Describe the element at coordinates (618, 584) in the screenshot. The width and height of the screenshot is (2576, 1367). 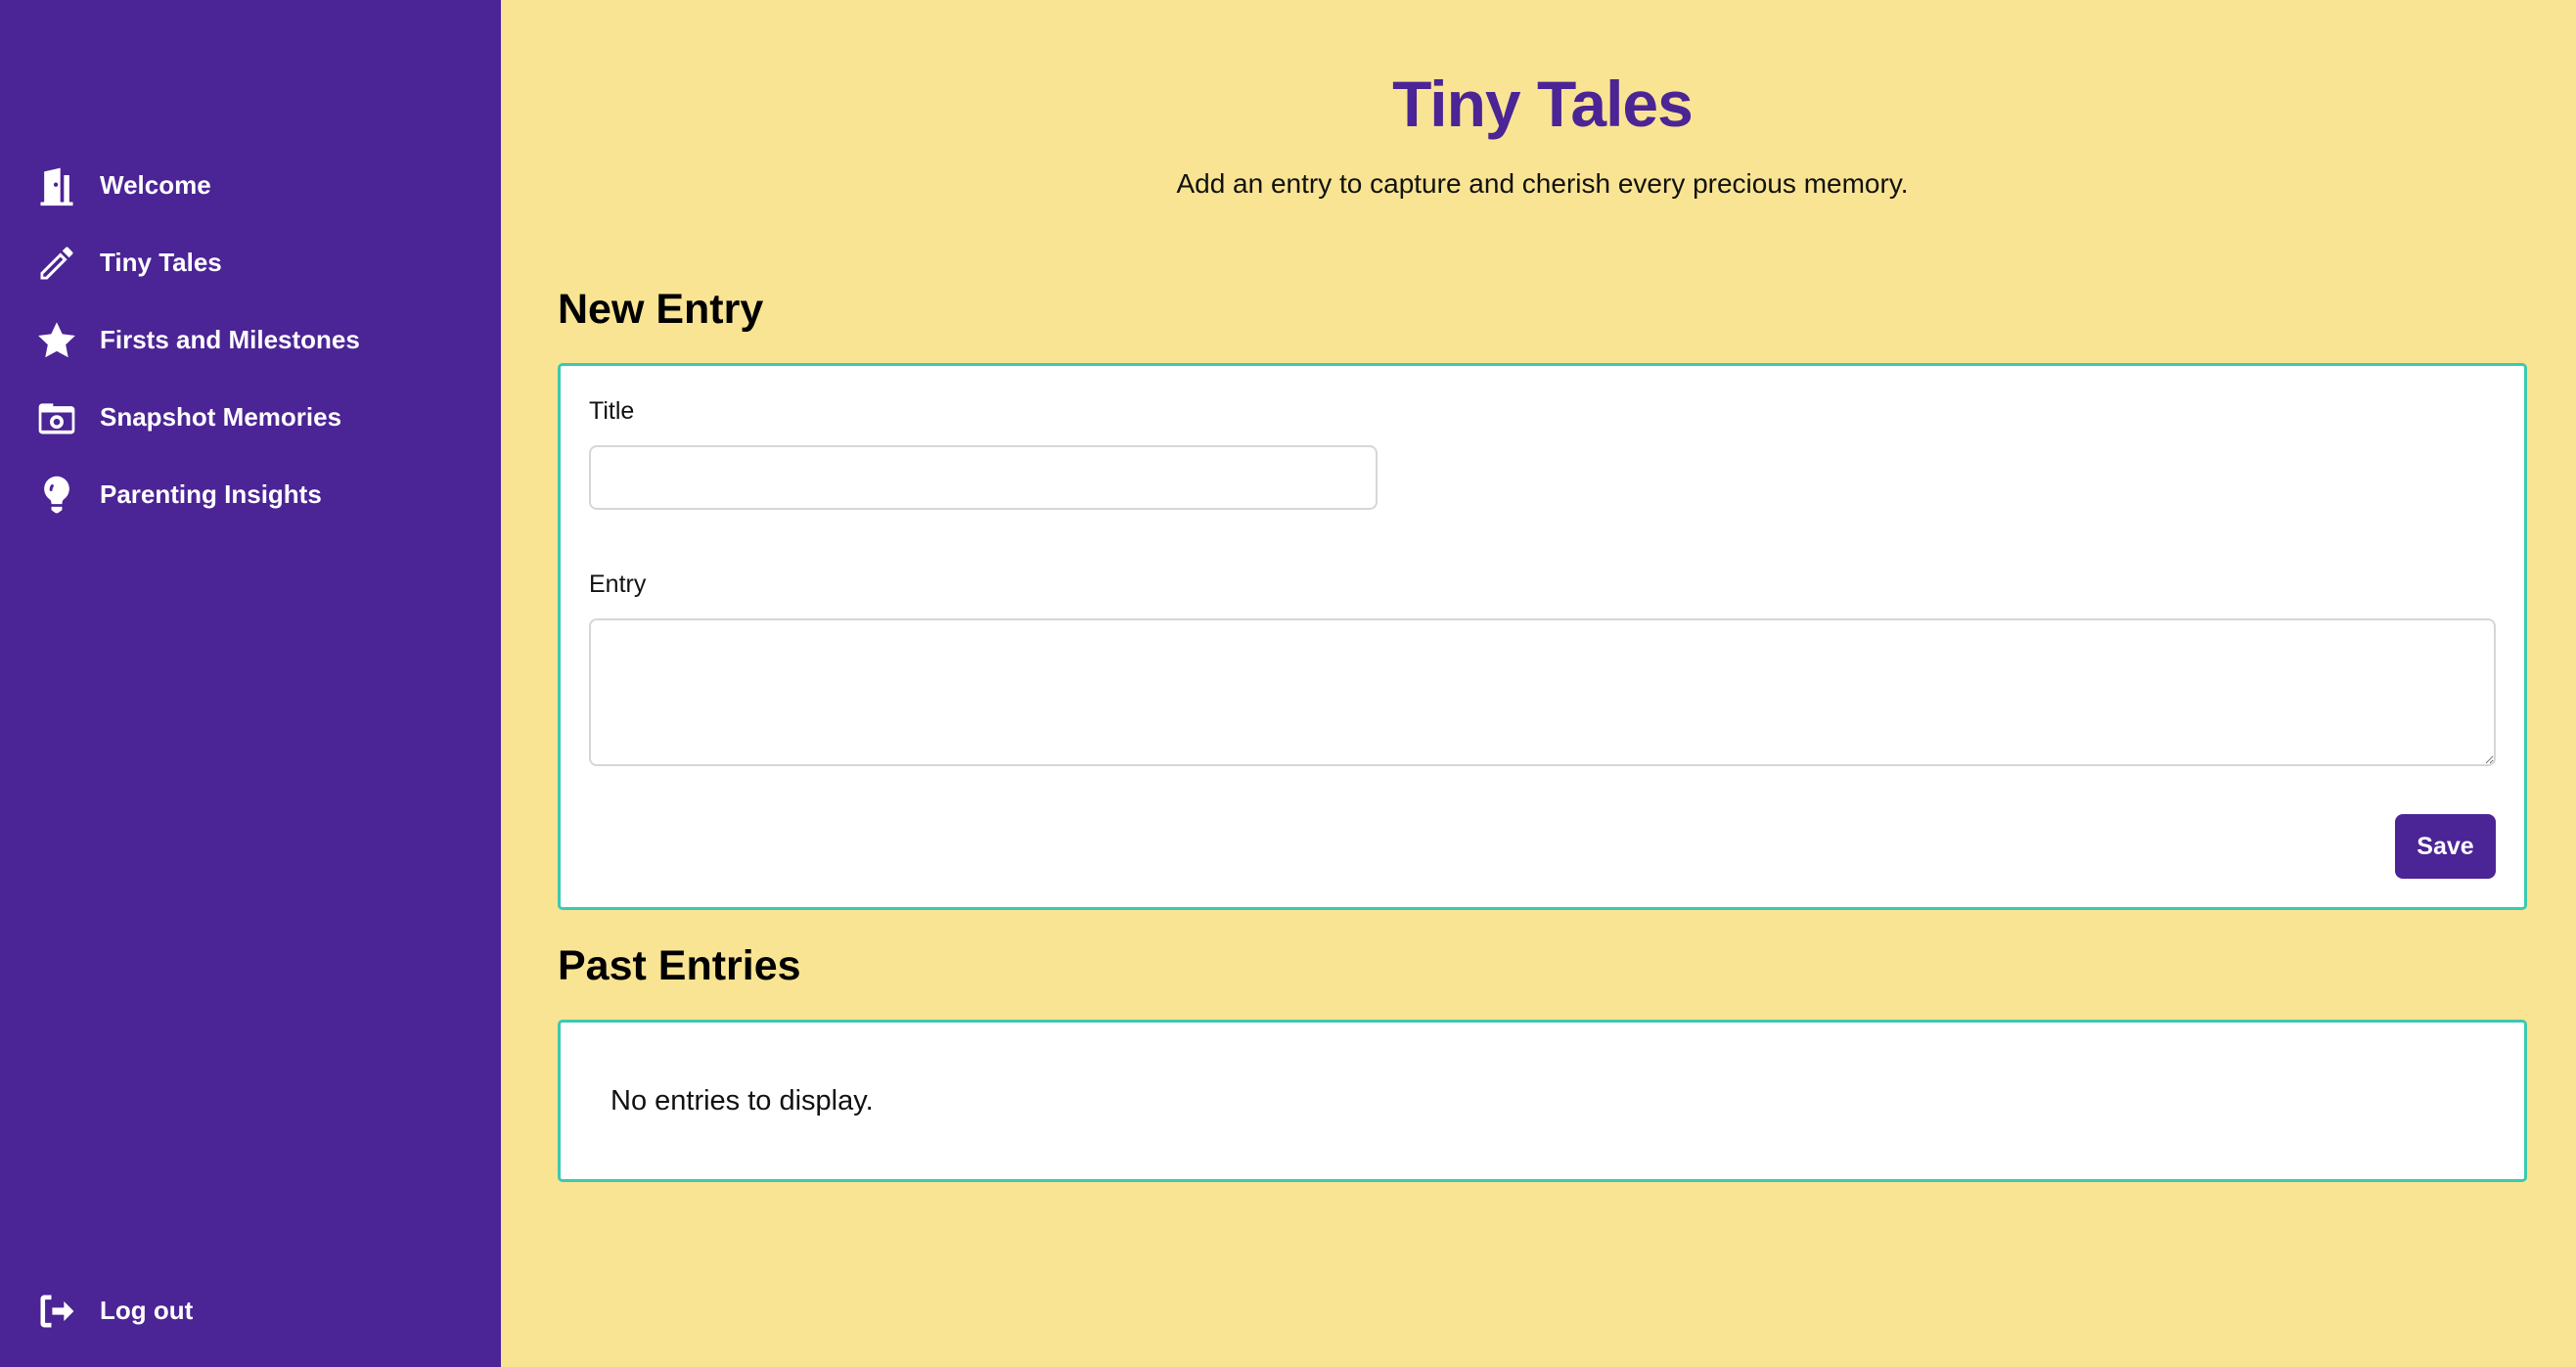
I see `entry-label: Entry` at that location.